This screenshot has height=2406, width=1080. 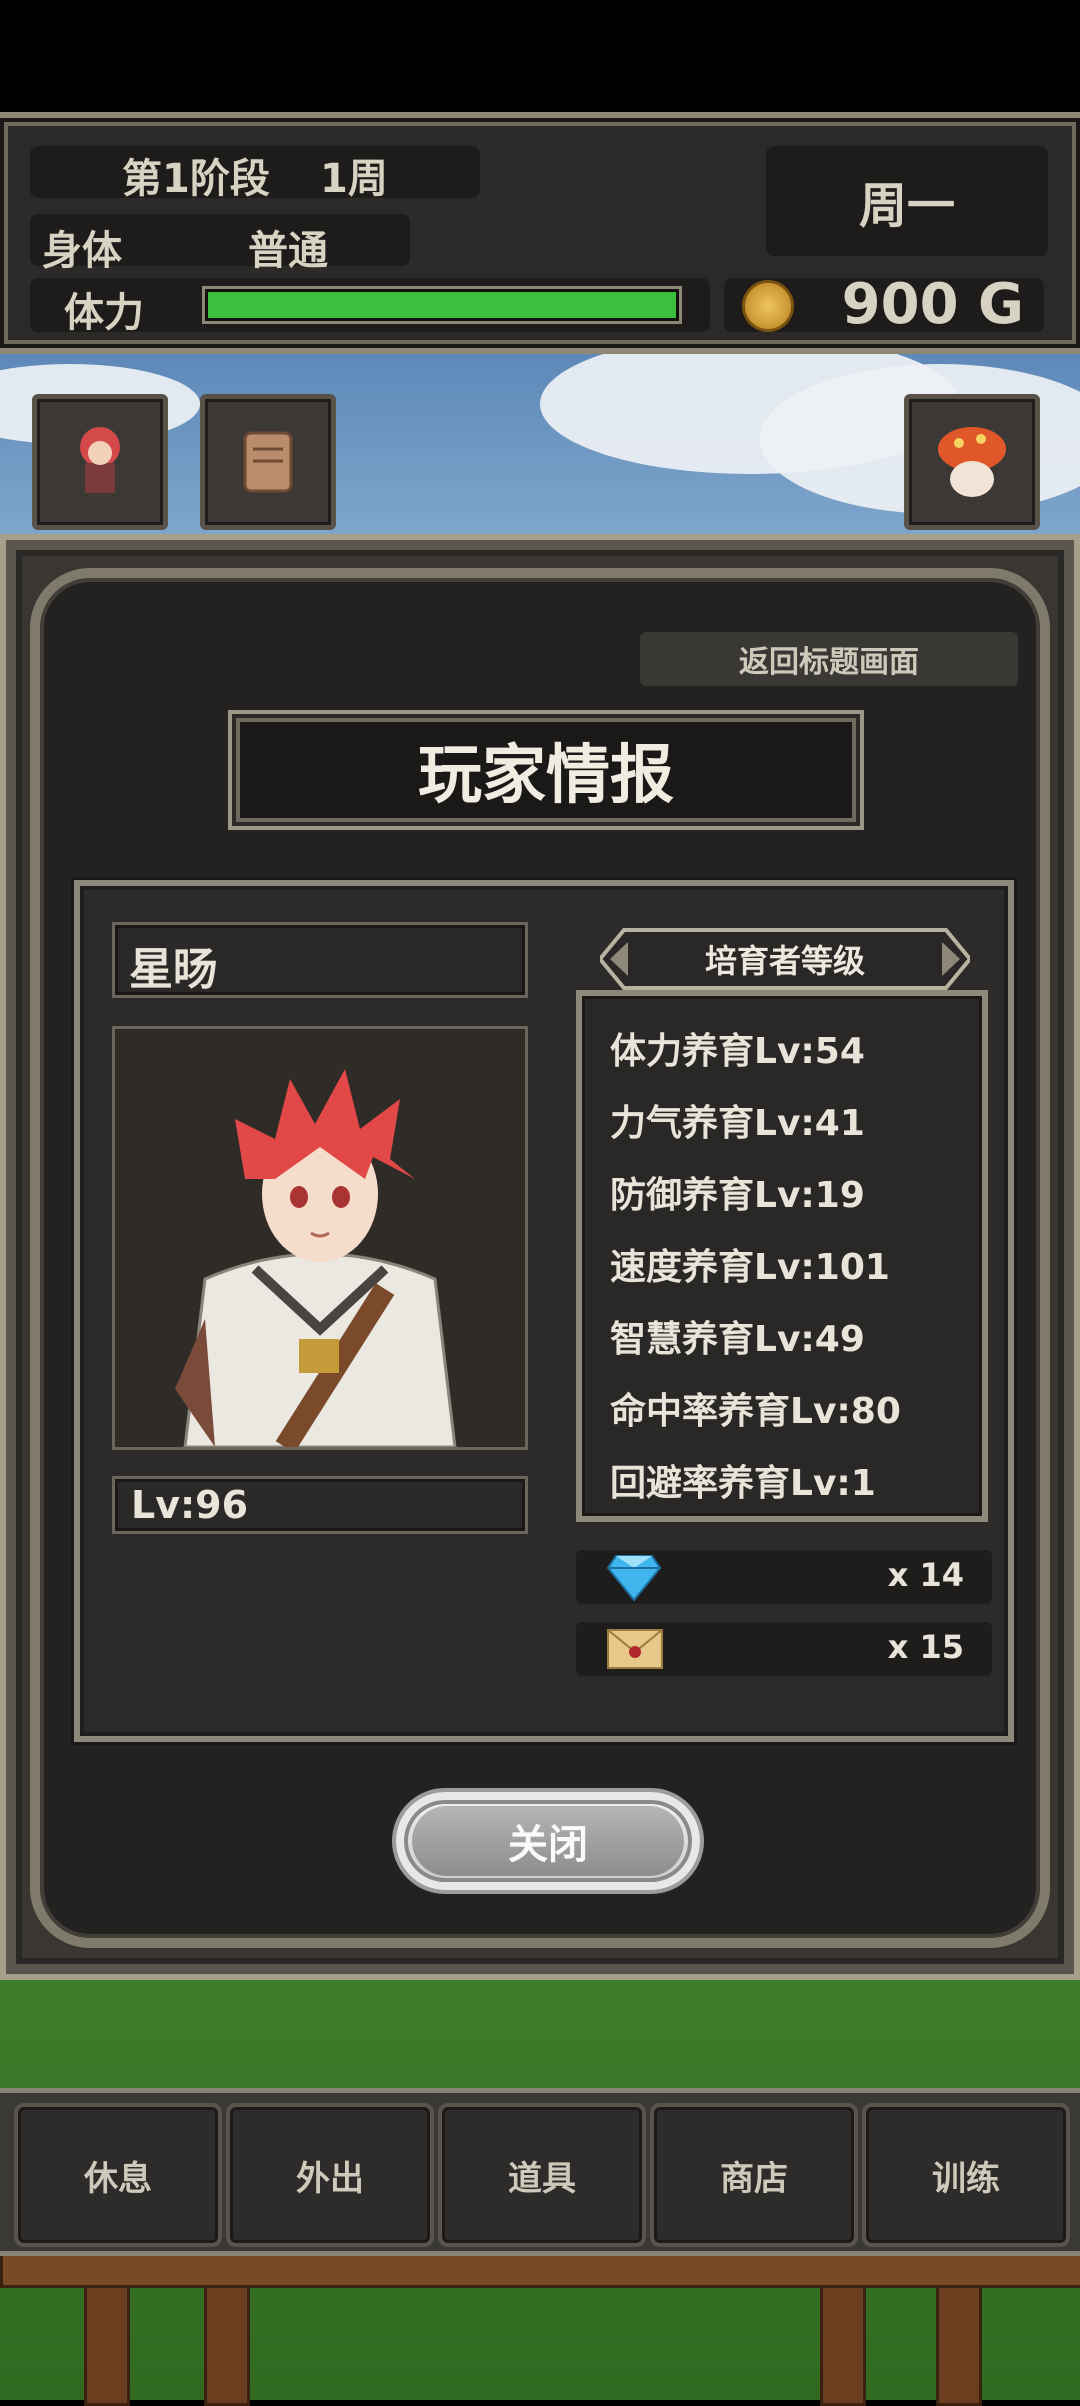 I want to click on character-portrait-button, so click(x=100, y=462).